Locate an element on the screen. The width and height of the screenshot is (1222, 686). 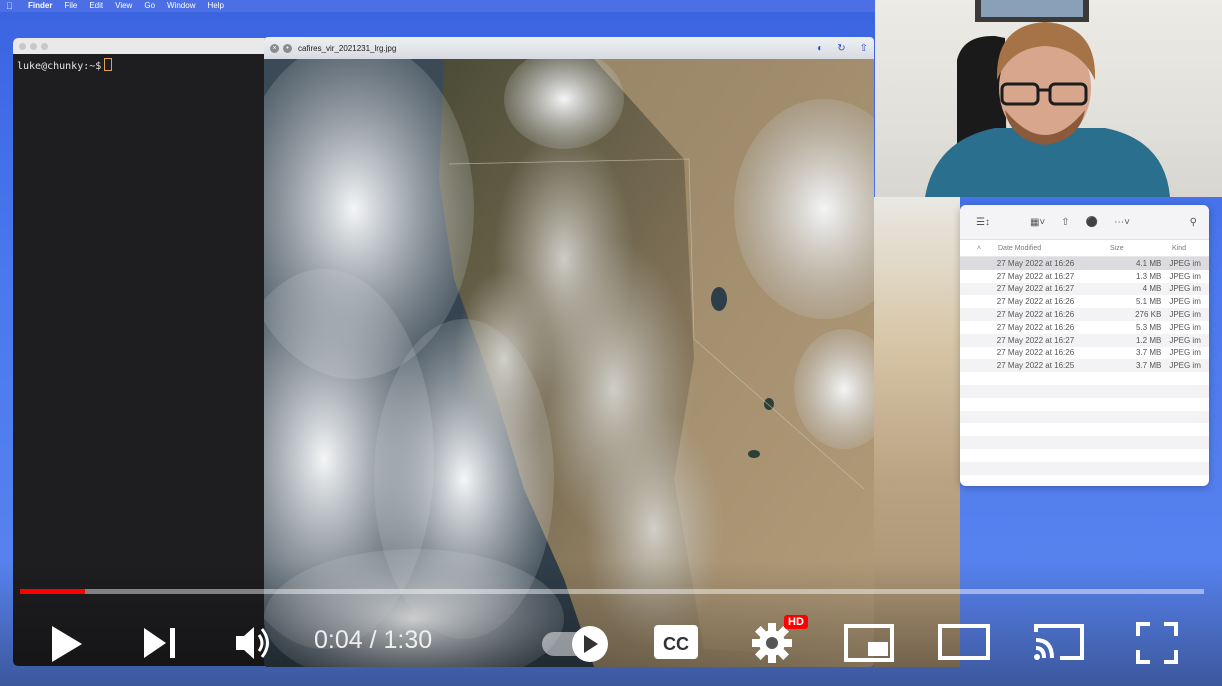
next-icon is located at coordinates (160, 643).